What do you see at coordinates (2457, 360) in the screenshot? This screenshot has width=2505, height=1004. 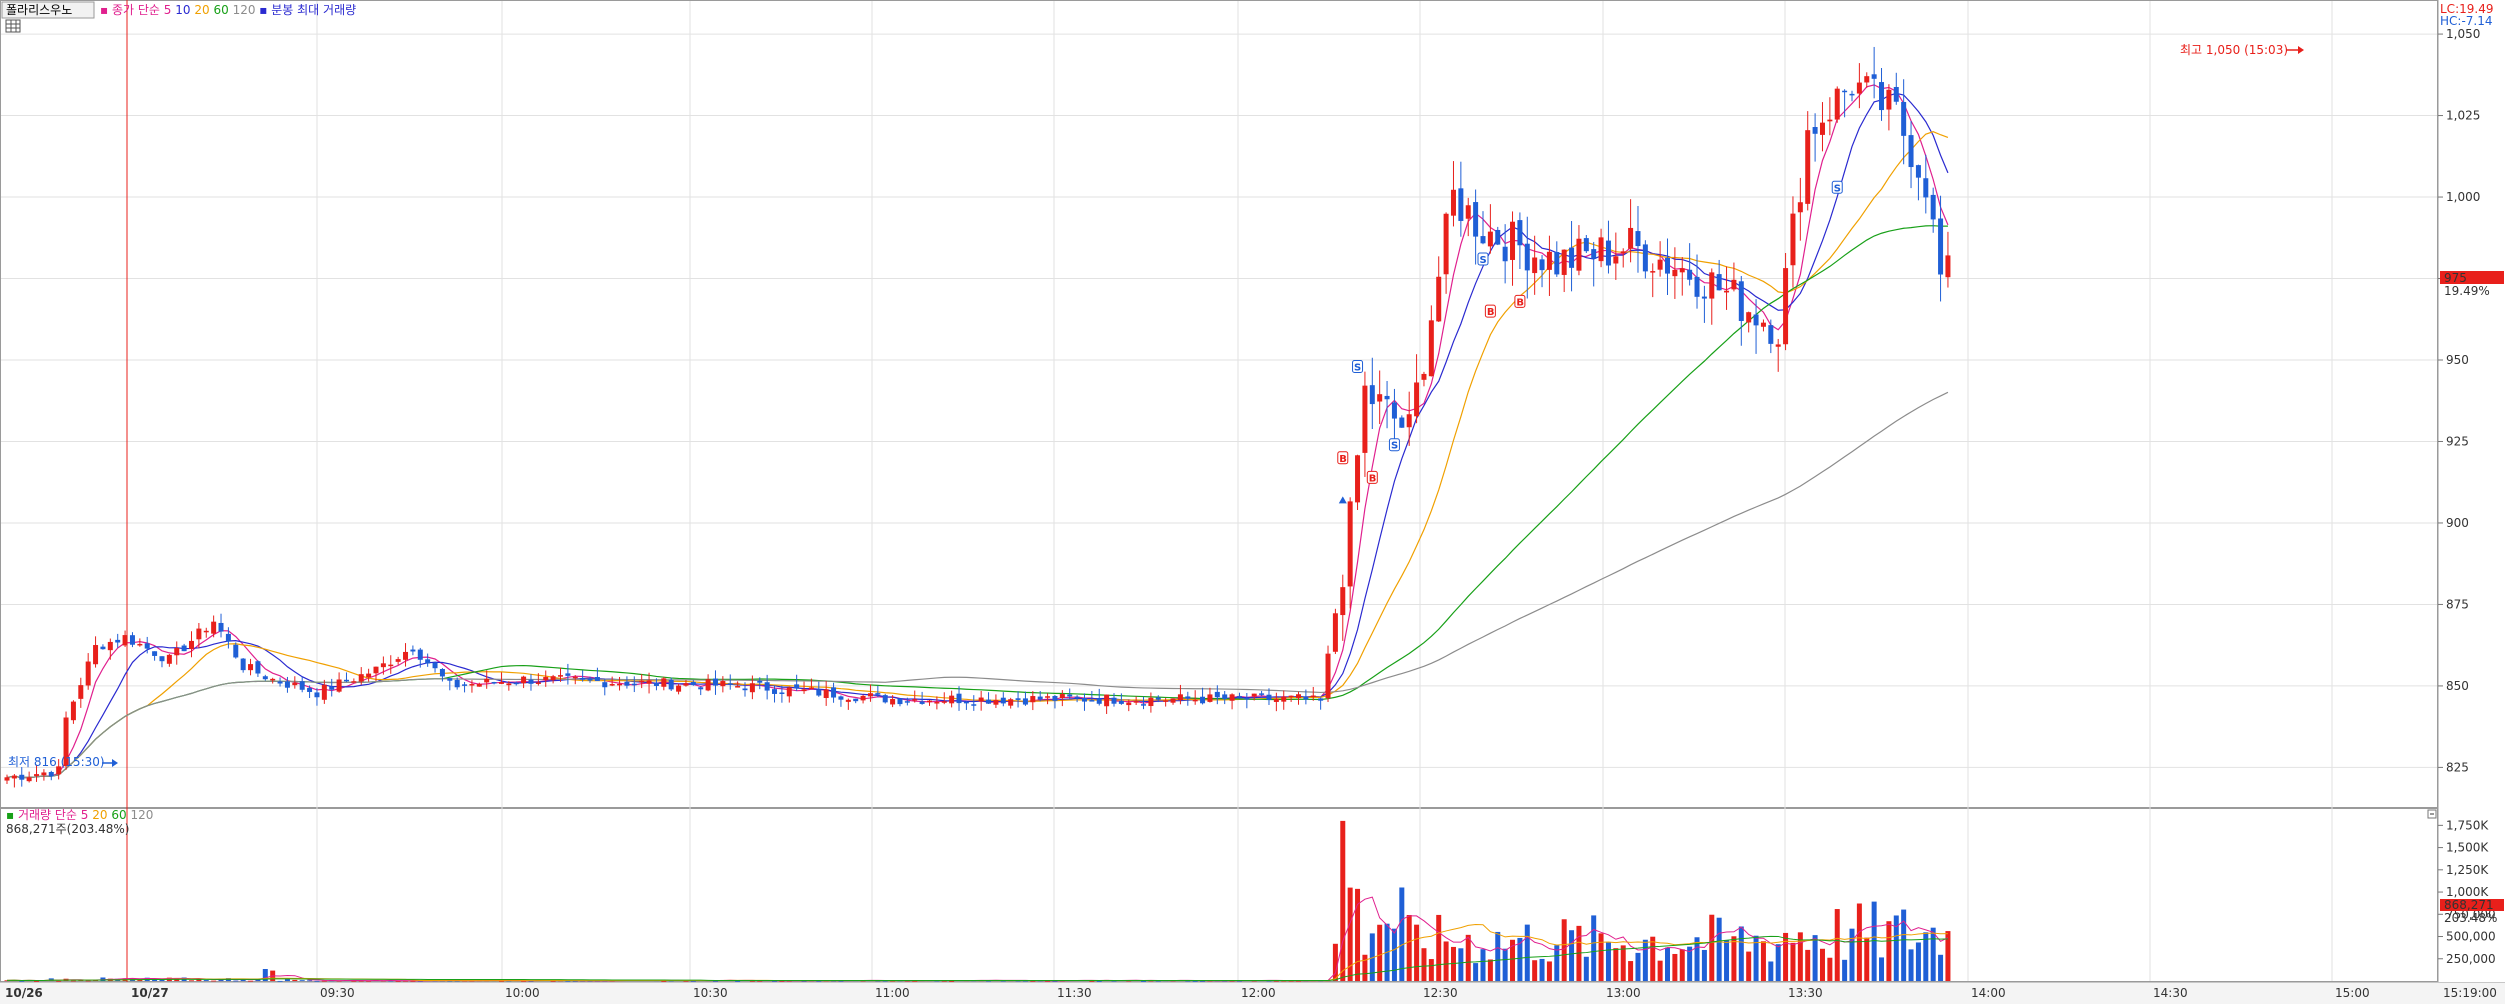 I see `price-tick: 950` at bounding box center [2457, 360].